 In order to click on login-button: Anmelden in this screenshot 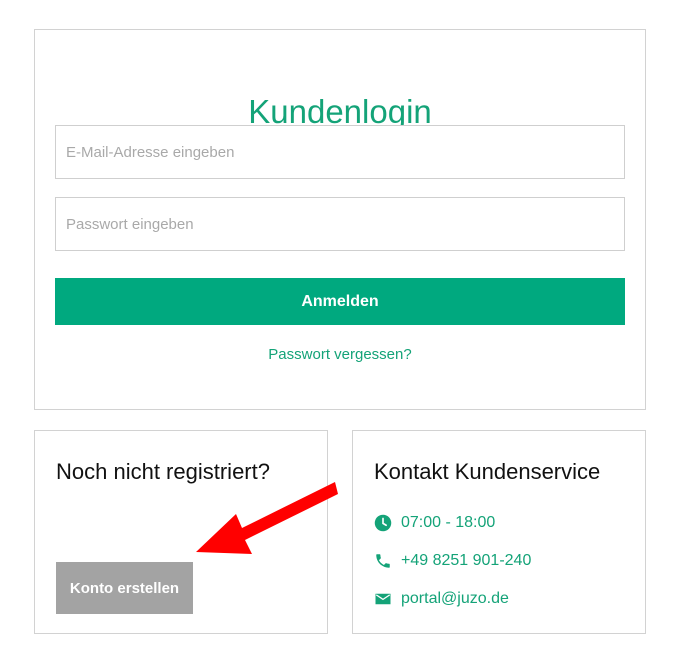, I will do `click(340, 301)`.